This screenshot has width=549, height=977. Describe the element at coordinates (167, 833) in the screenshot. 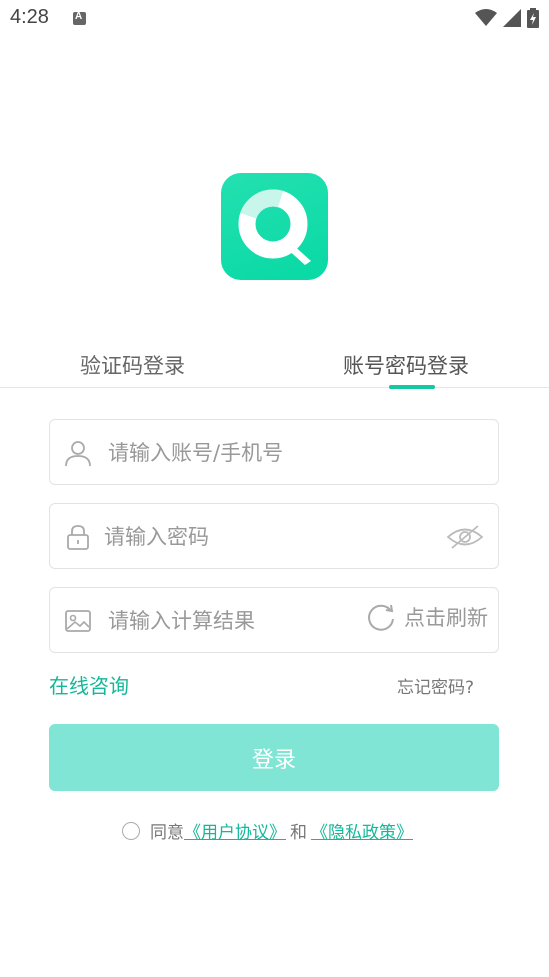

I see `agree-prefix: 同意` at that location.